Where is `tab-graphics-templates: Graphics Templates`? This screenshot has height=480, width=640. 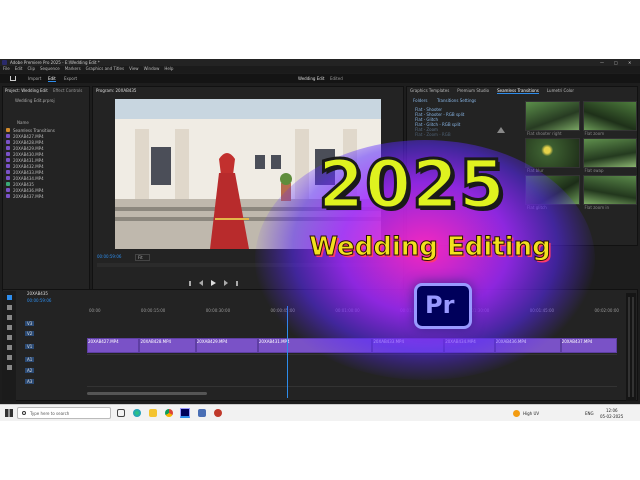
tab-graphics-templates: Graphics Templates is located at coordinates (429, 91).